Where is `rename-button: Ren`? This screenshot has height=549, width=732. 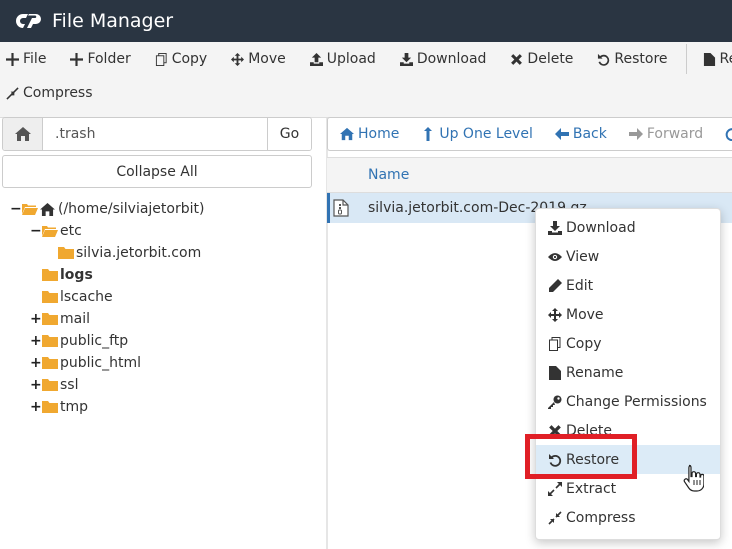 rename-button: Ren is located at coordinates (714, 59).